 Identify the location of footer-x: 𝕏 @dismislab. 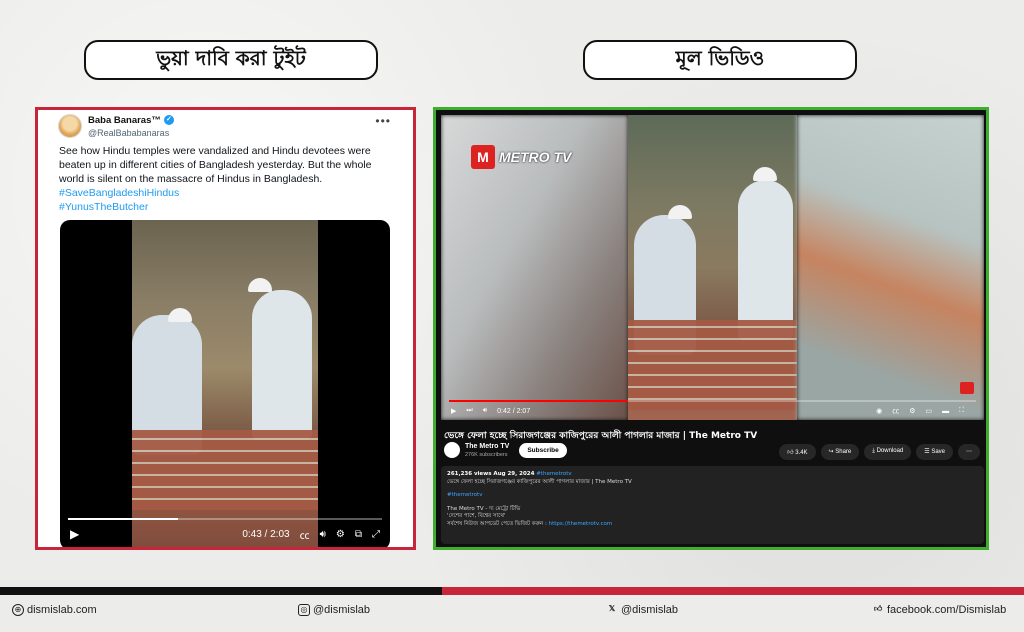
(642, 610).